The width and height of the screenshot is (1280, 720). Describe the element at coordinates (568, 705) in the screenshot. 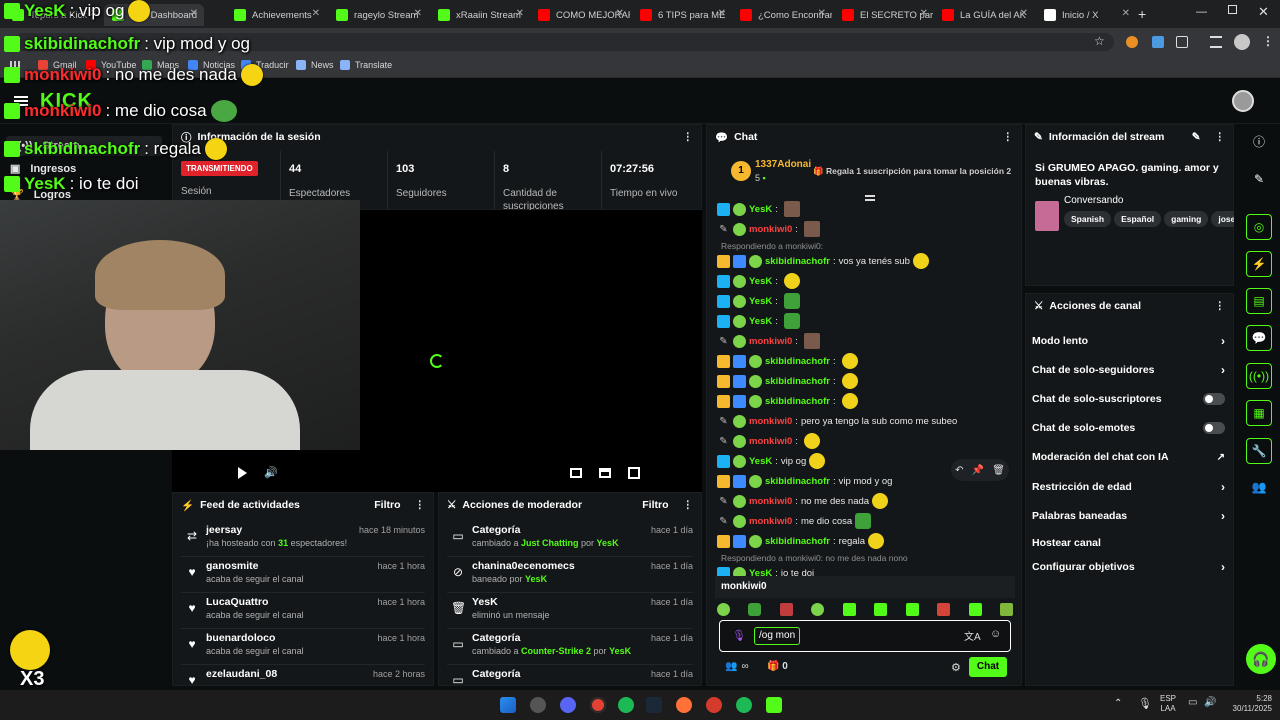

I see `discord-icon` at that location.